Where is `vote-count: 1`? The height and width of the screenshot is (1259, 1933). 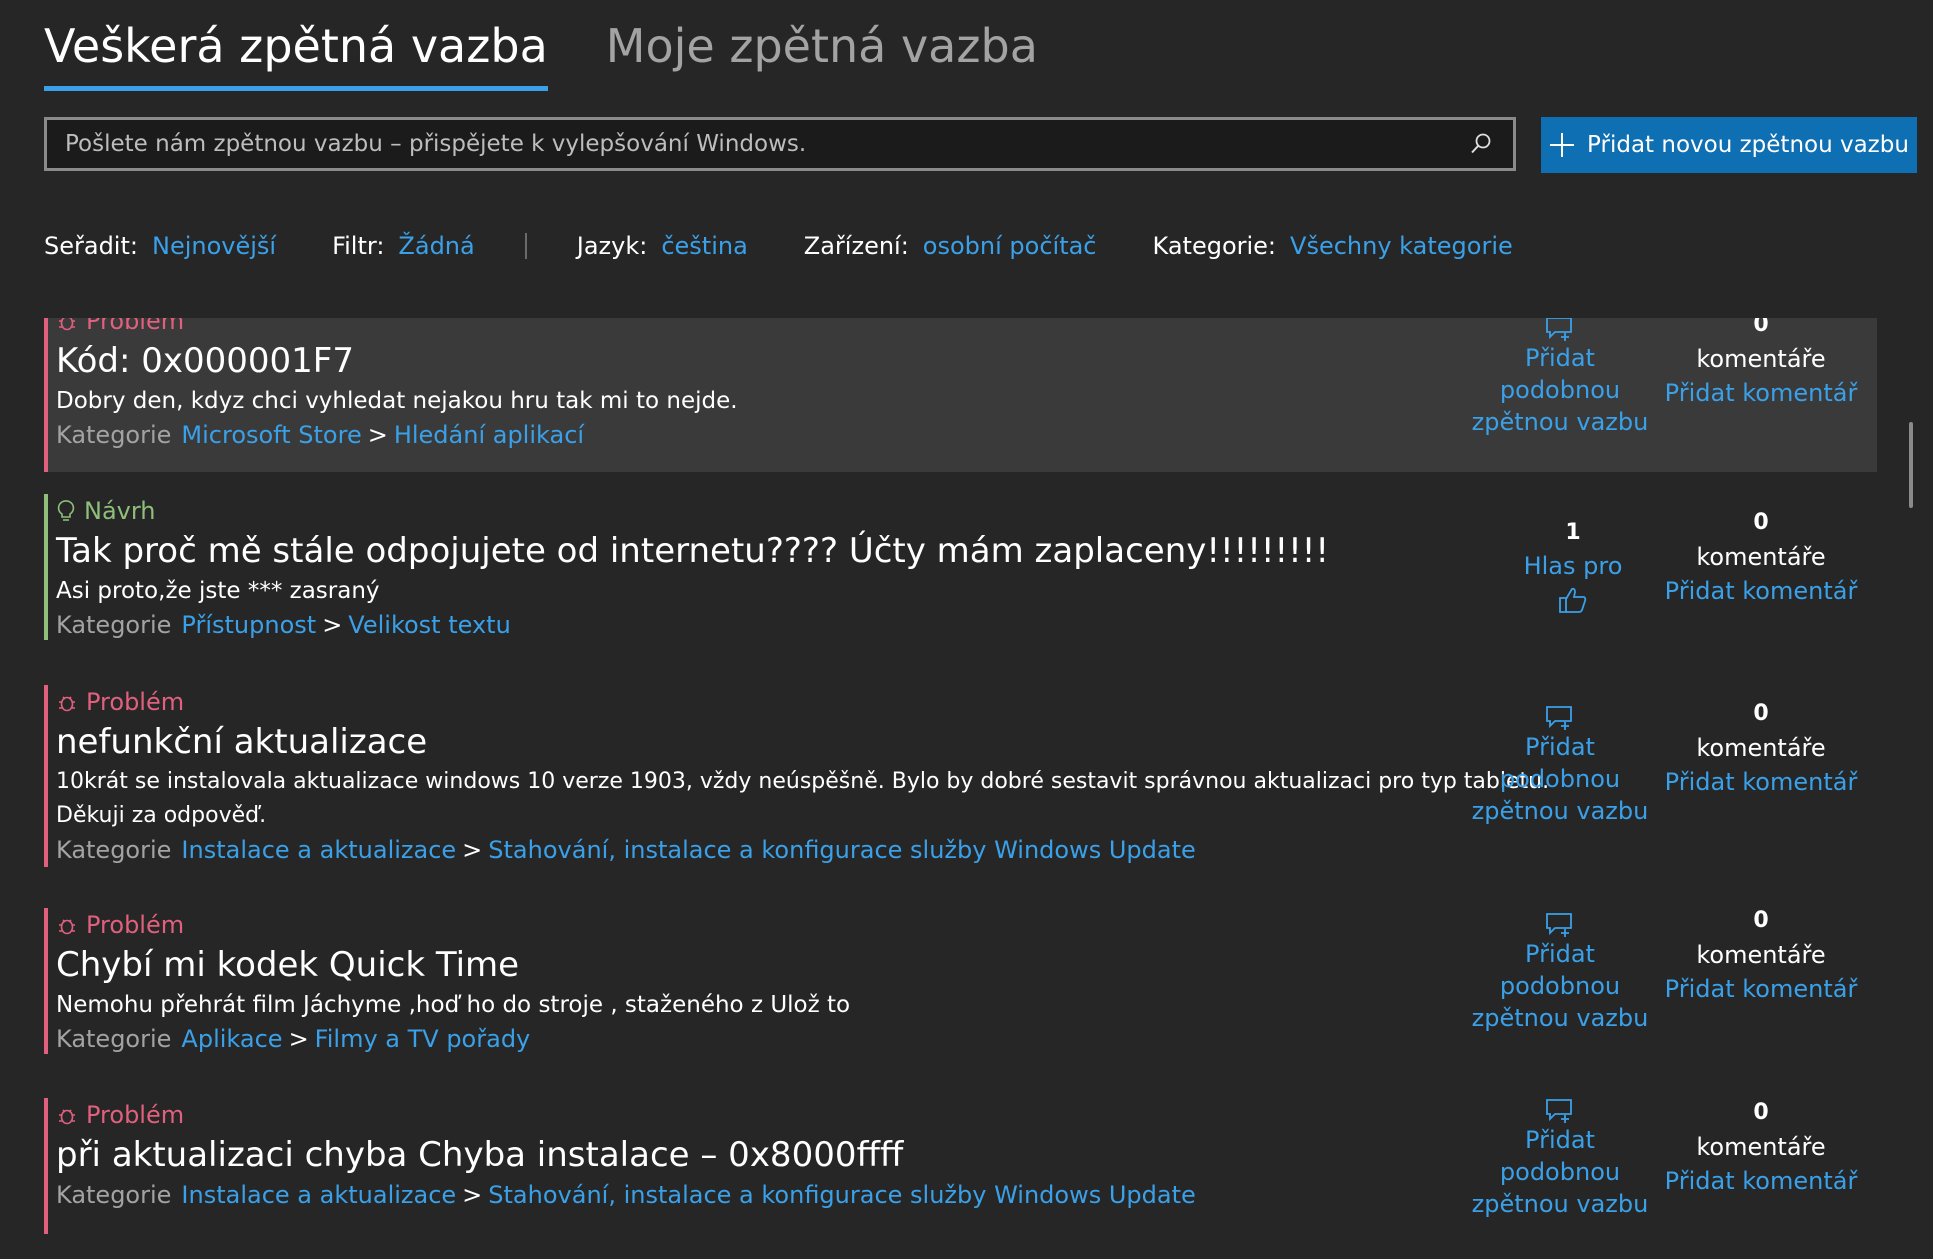
vote-count: 1 is located at coordinates (1573, 532).